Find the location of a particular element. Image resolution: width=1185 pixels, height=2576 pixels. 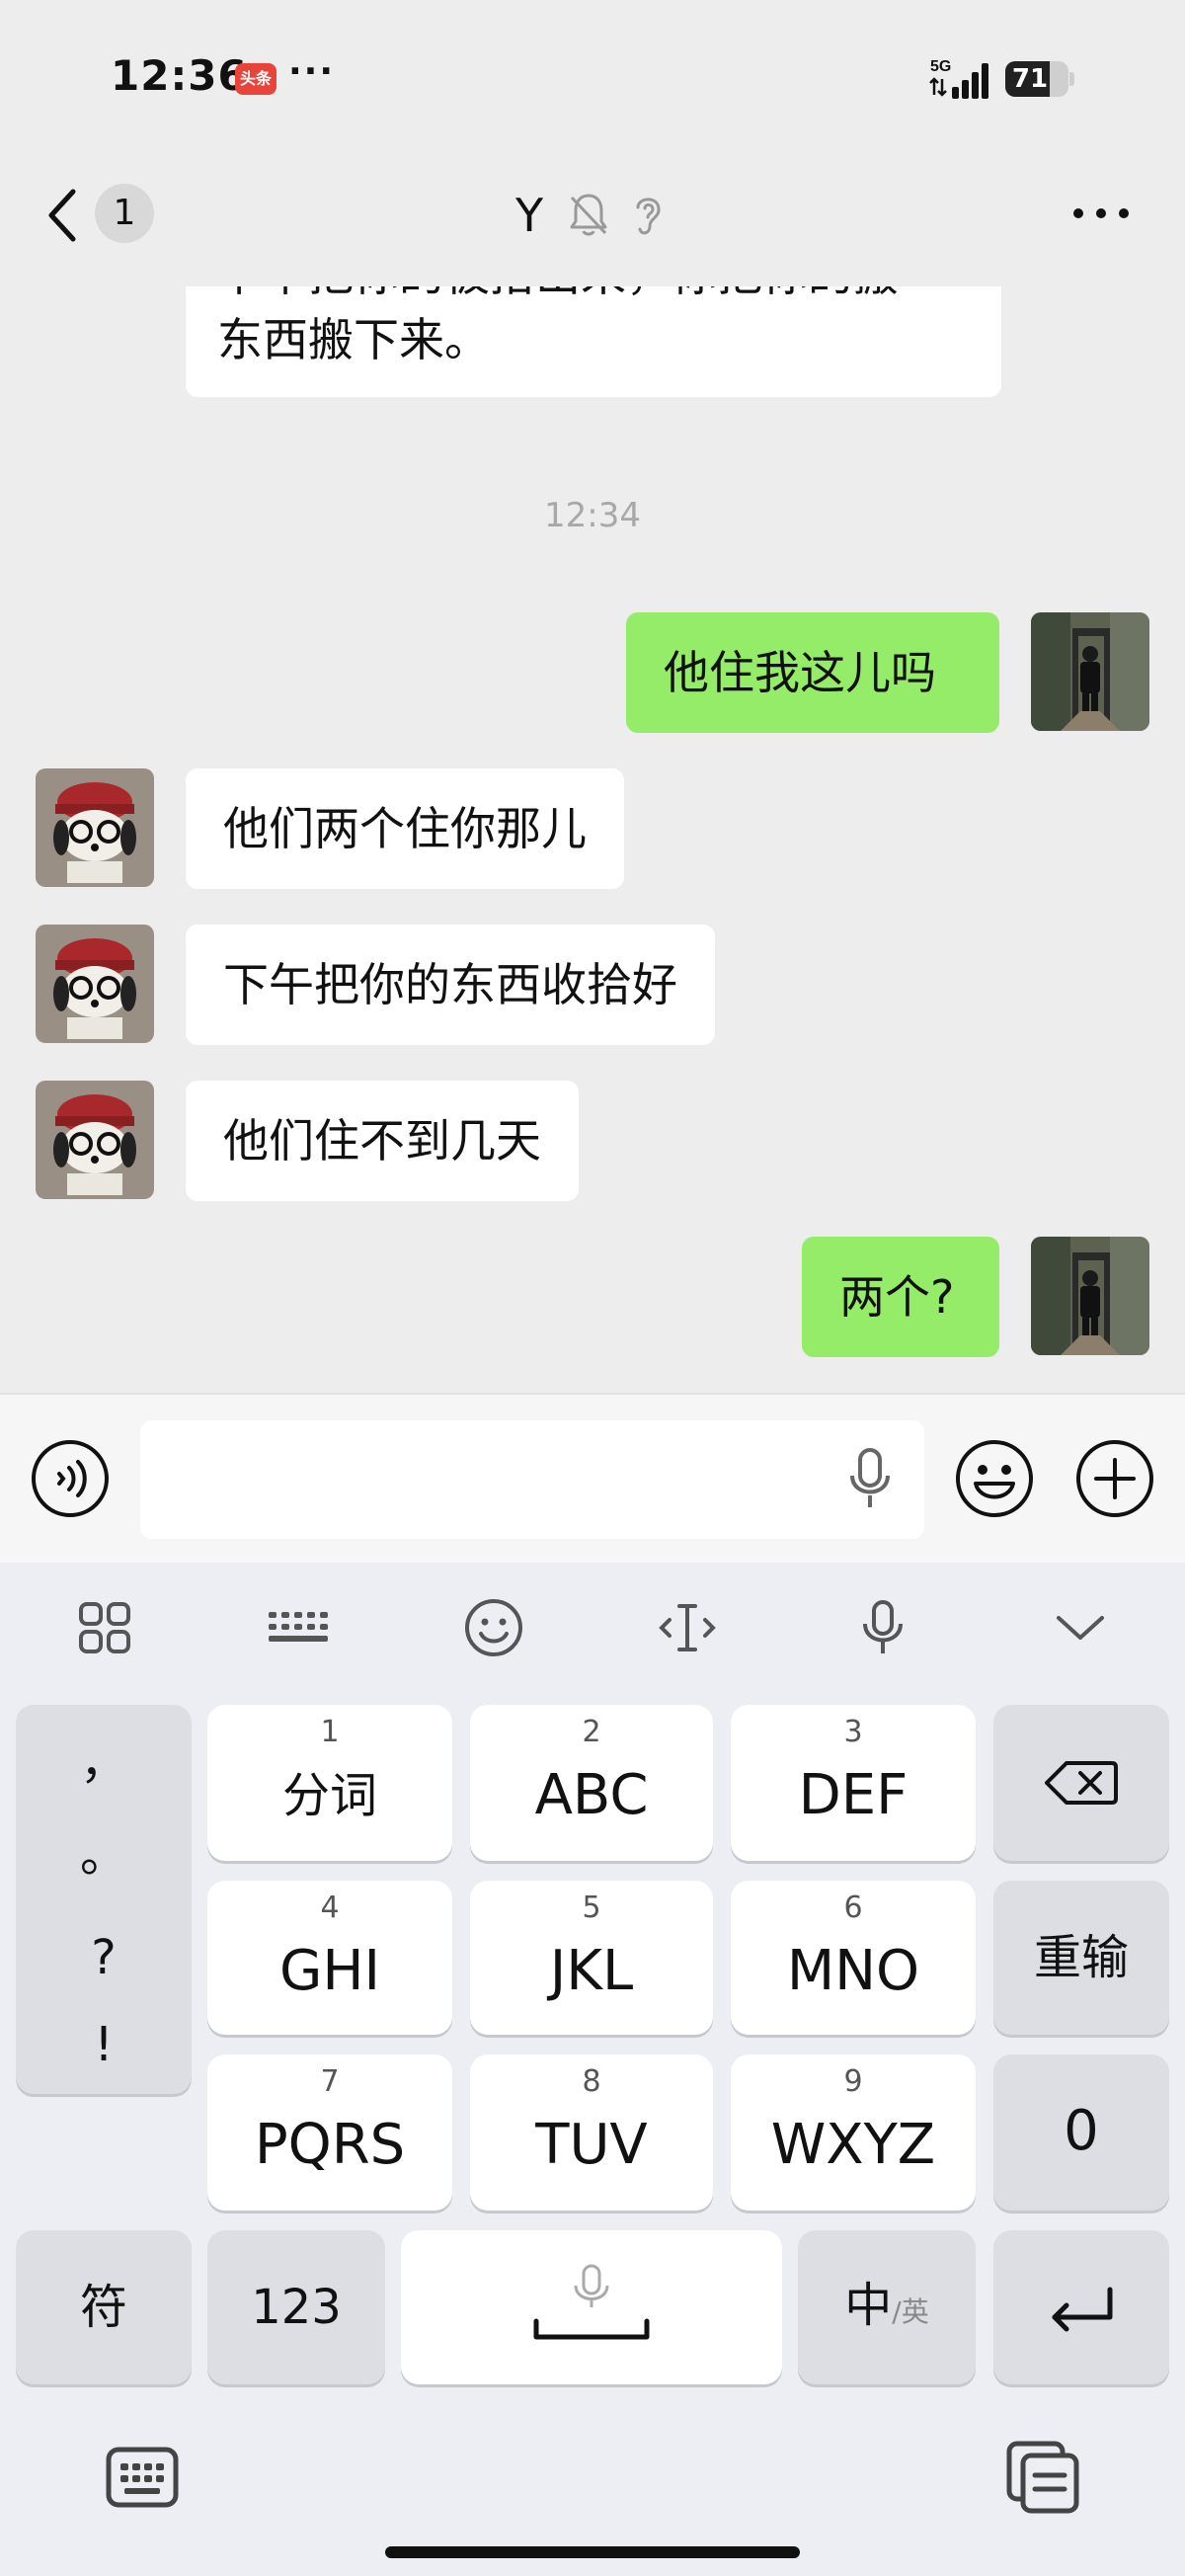

key-8: 8 TUV is located at coordinates (591, 2132).